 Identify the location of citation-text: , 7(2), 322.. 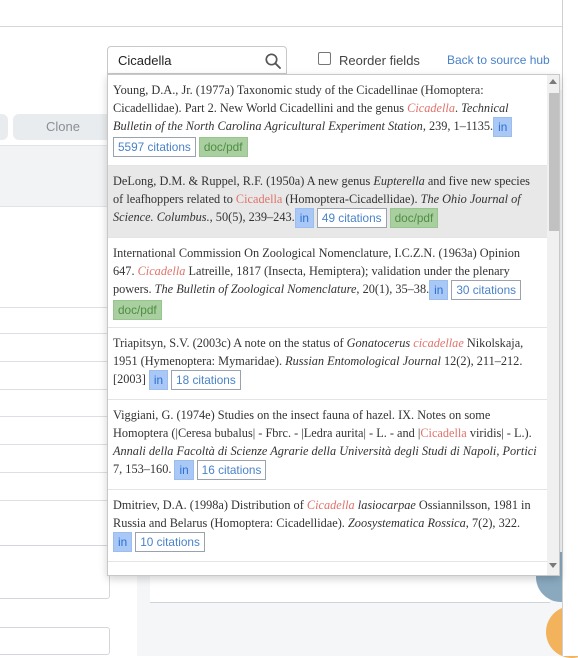
(493, 523).